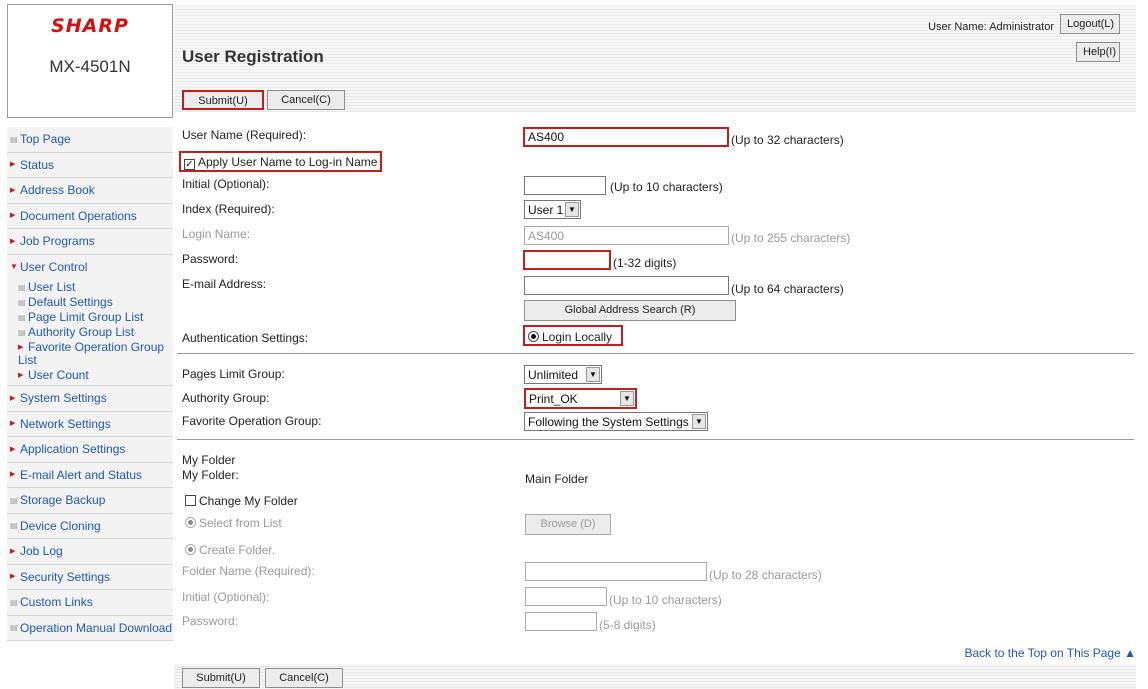 The image size is (1148, 689). Describe the element at coordinates (568, 524) in the screenshot. I see `browse-button: Browse (D)` at that location.